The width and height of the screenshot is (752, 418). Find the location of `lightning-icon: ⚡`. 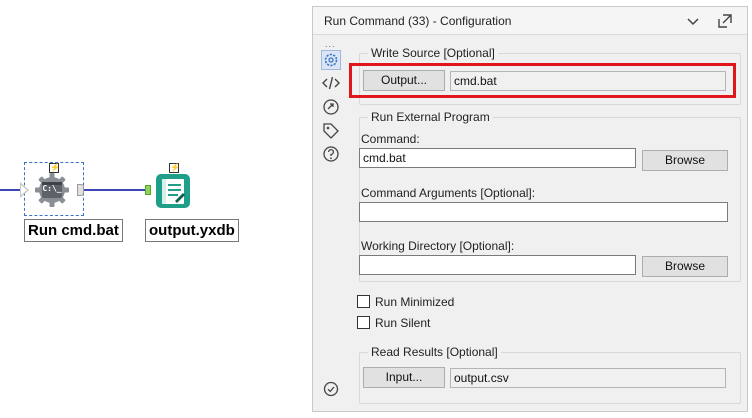

lightning-icon: ⚡ is located at coordinates (174, 168).